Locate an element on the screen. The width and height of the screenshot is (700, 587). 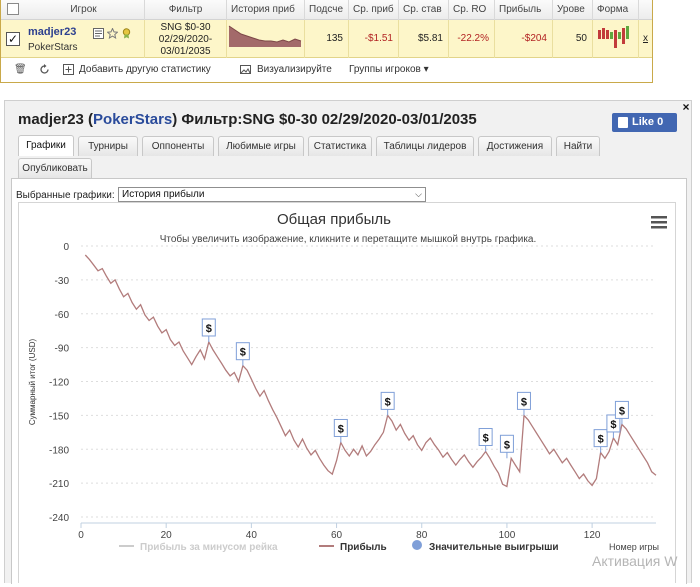
select-all-checkbox is located at coordinates (13, 9).